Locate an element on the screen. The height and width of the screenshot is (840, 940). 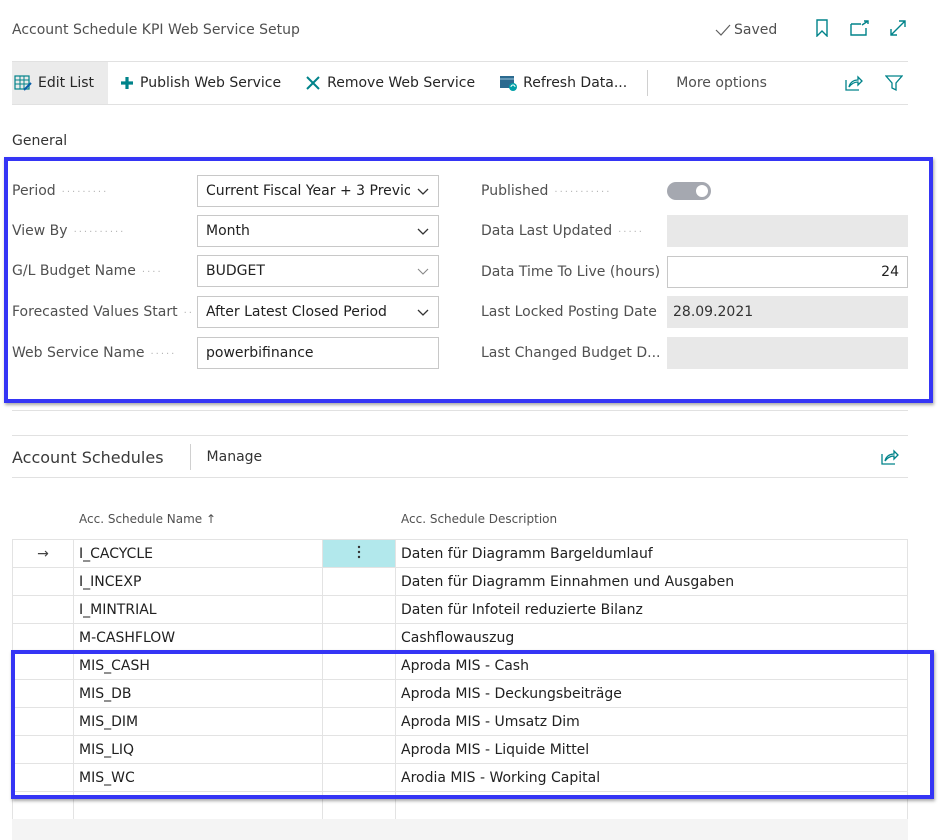
view-by-value: Month is located at coordinates (228, 231).